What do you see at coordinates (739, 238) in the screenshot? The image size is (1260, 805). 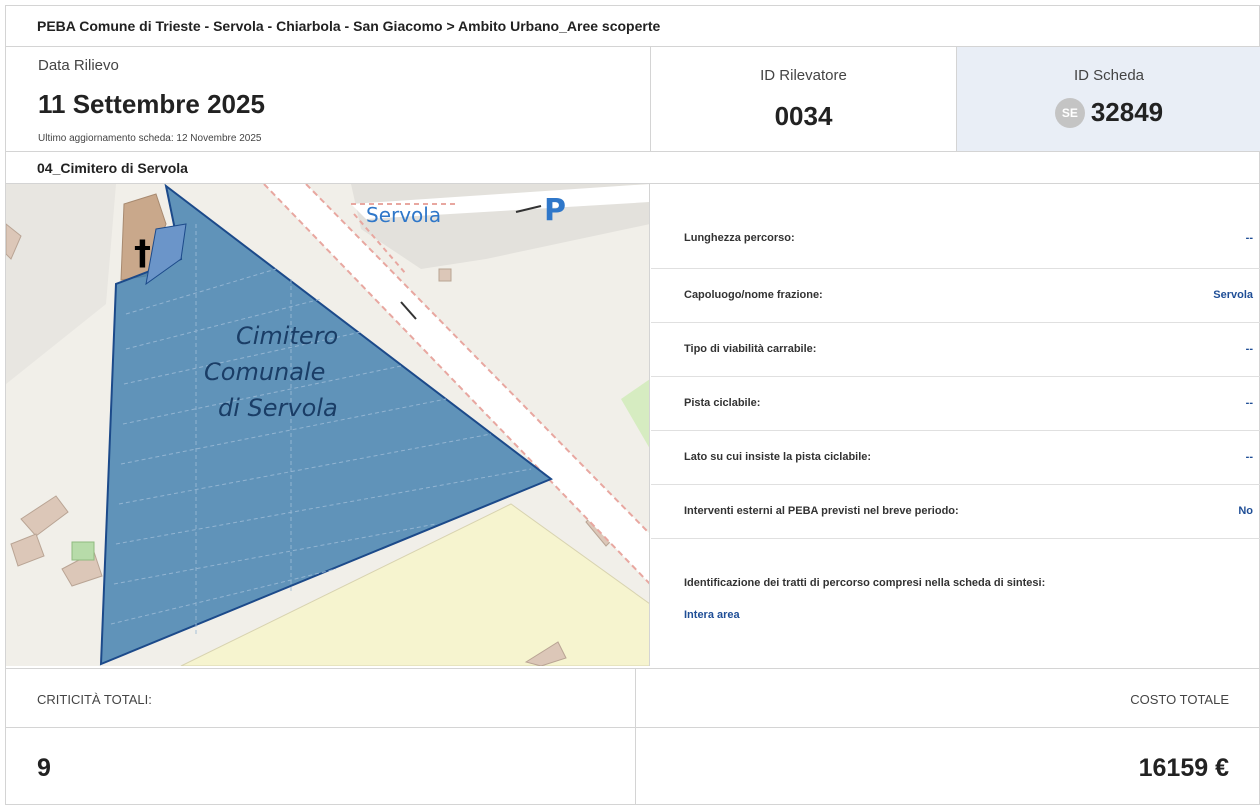 I see `prop-label: Lunghezza percorso:` at bounding box center [739, 238].